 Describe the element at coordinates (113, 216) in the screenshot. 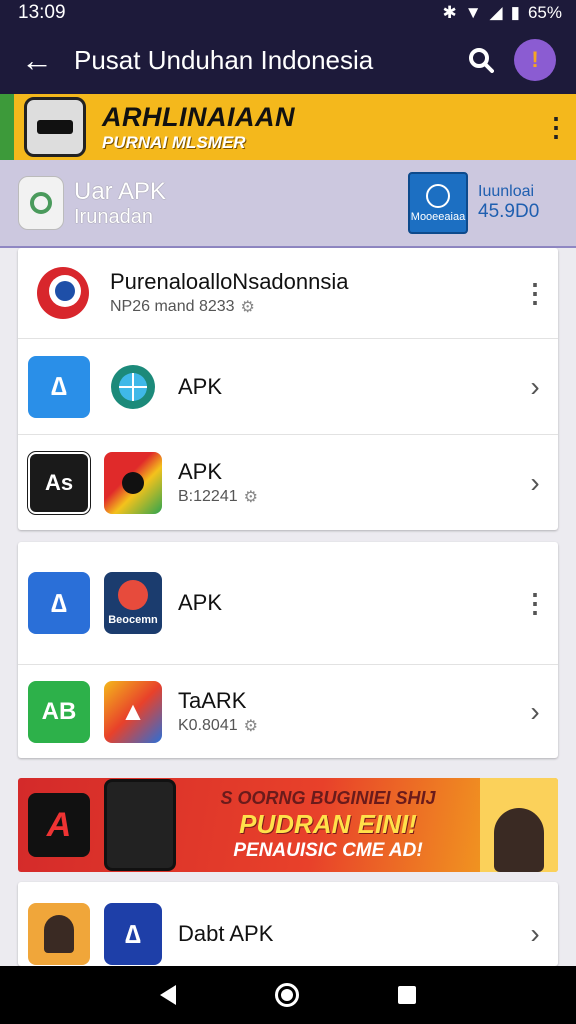

I see `account-subtitle: Irunadan` at that location.